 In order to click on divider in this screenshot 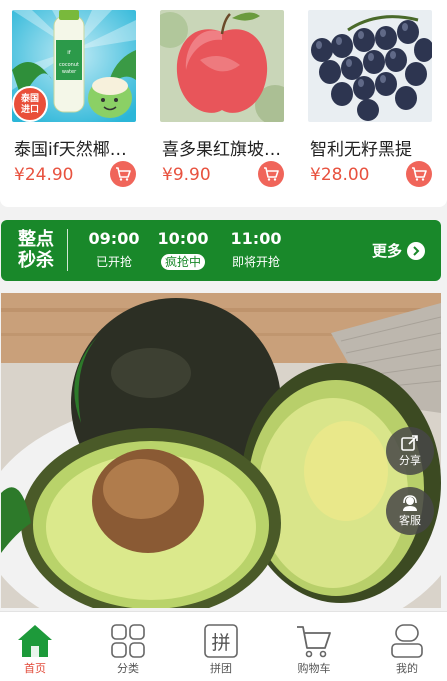, I will do `click(67, 250)`.